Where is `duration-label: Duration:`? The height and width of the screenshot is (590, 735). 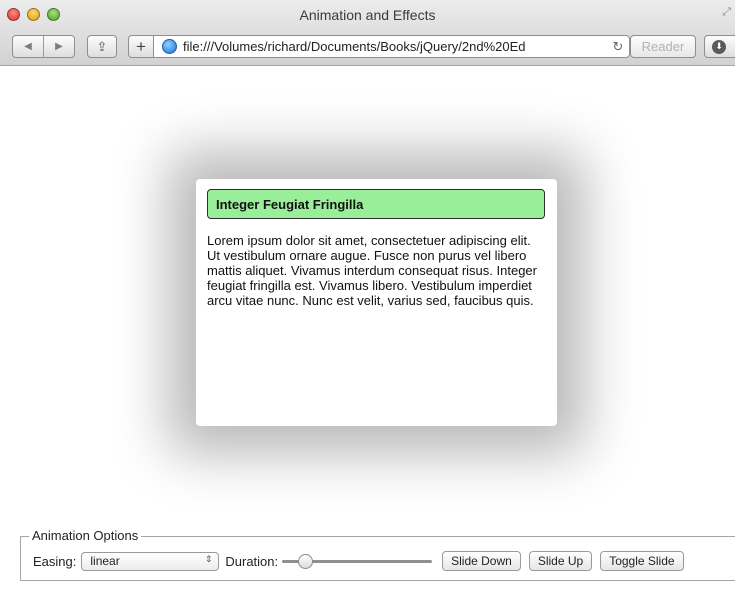
duration-label: Duration: is located at coordinates (252, 561).